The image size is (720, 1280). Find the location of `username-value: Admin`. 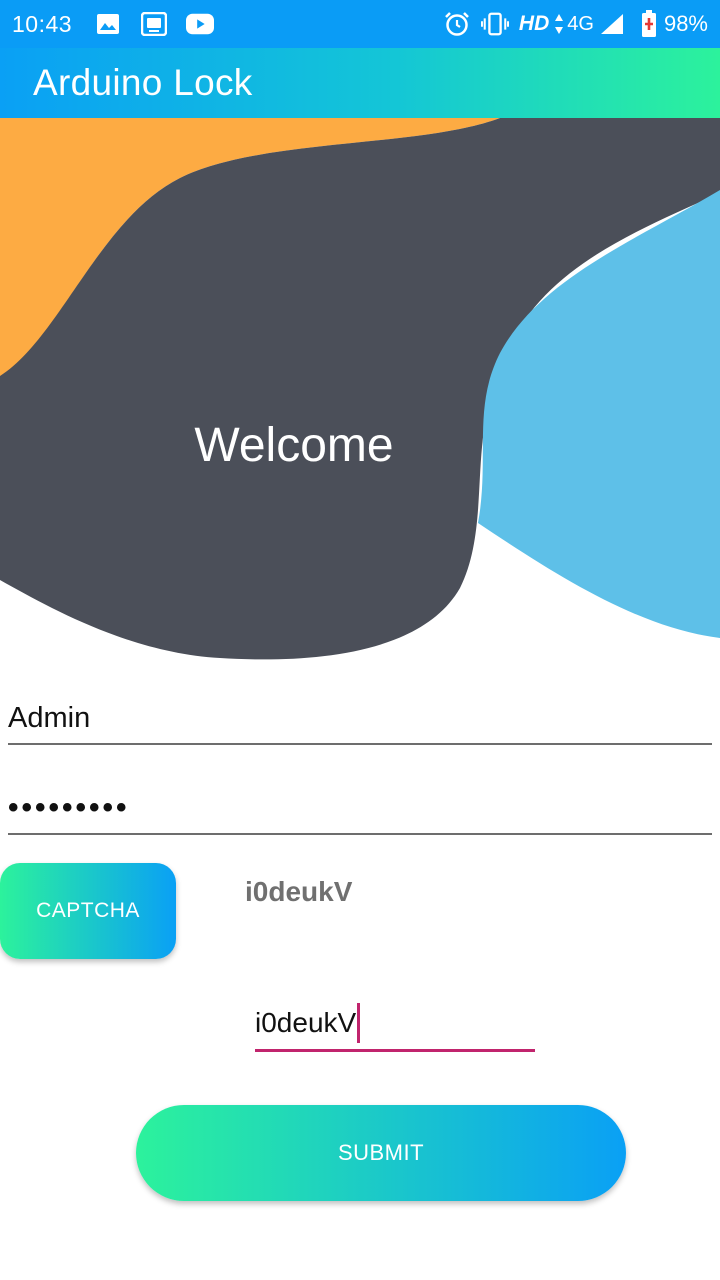

username-value: Admin is located at coordinates (49, 718).